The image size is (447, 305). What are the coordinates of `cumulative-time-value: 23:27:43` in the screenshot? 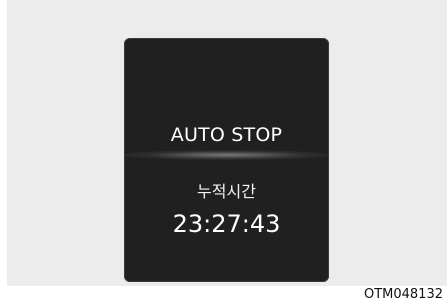 It's located at (226, 224).